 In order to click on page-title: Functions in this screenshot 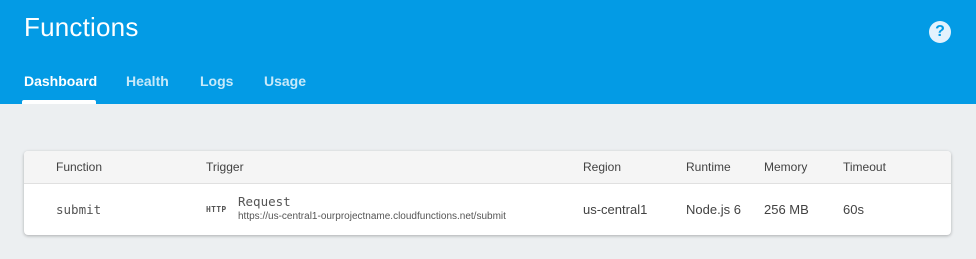, I will do `click(81, 27)`.